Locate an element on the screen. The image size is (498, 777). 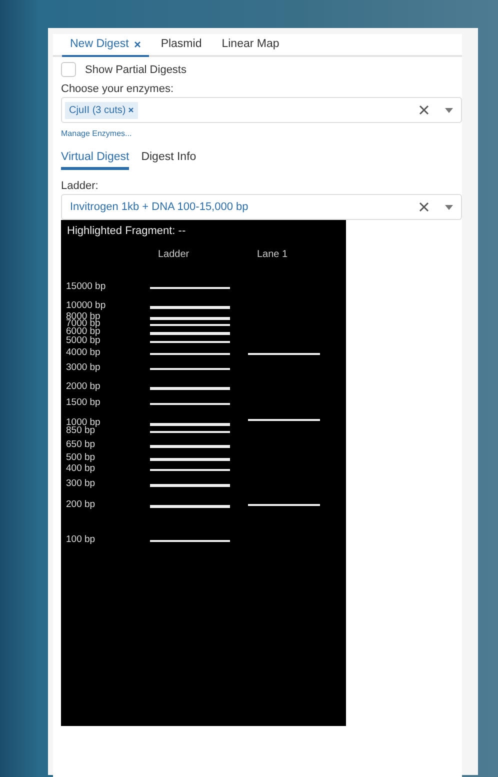
enzyme-select: CjuII (3 cuts) is located at coordinates (261, 110).